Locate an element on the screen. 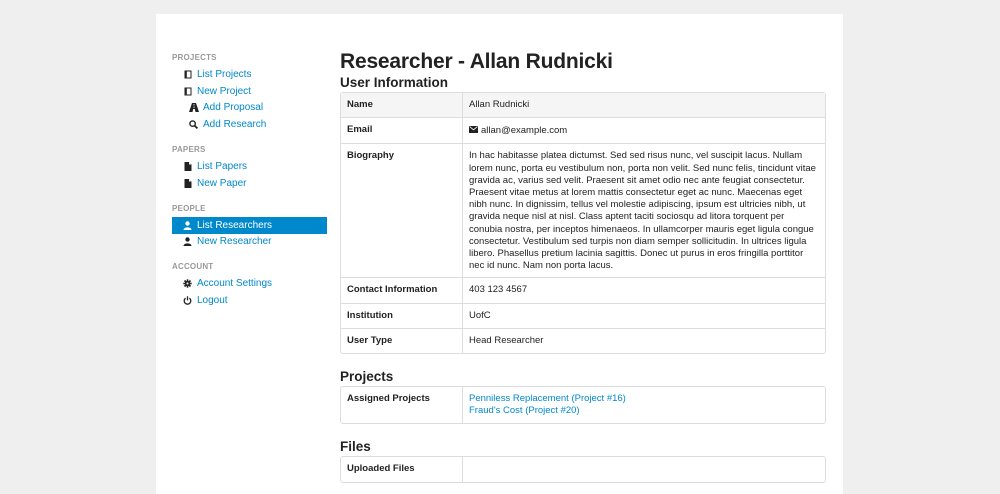  user-type-label: User Type is located at coordinates (402, 340).